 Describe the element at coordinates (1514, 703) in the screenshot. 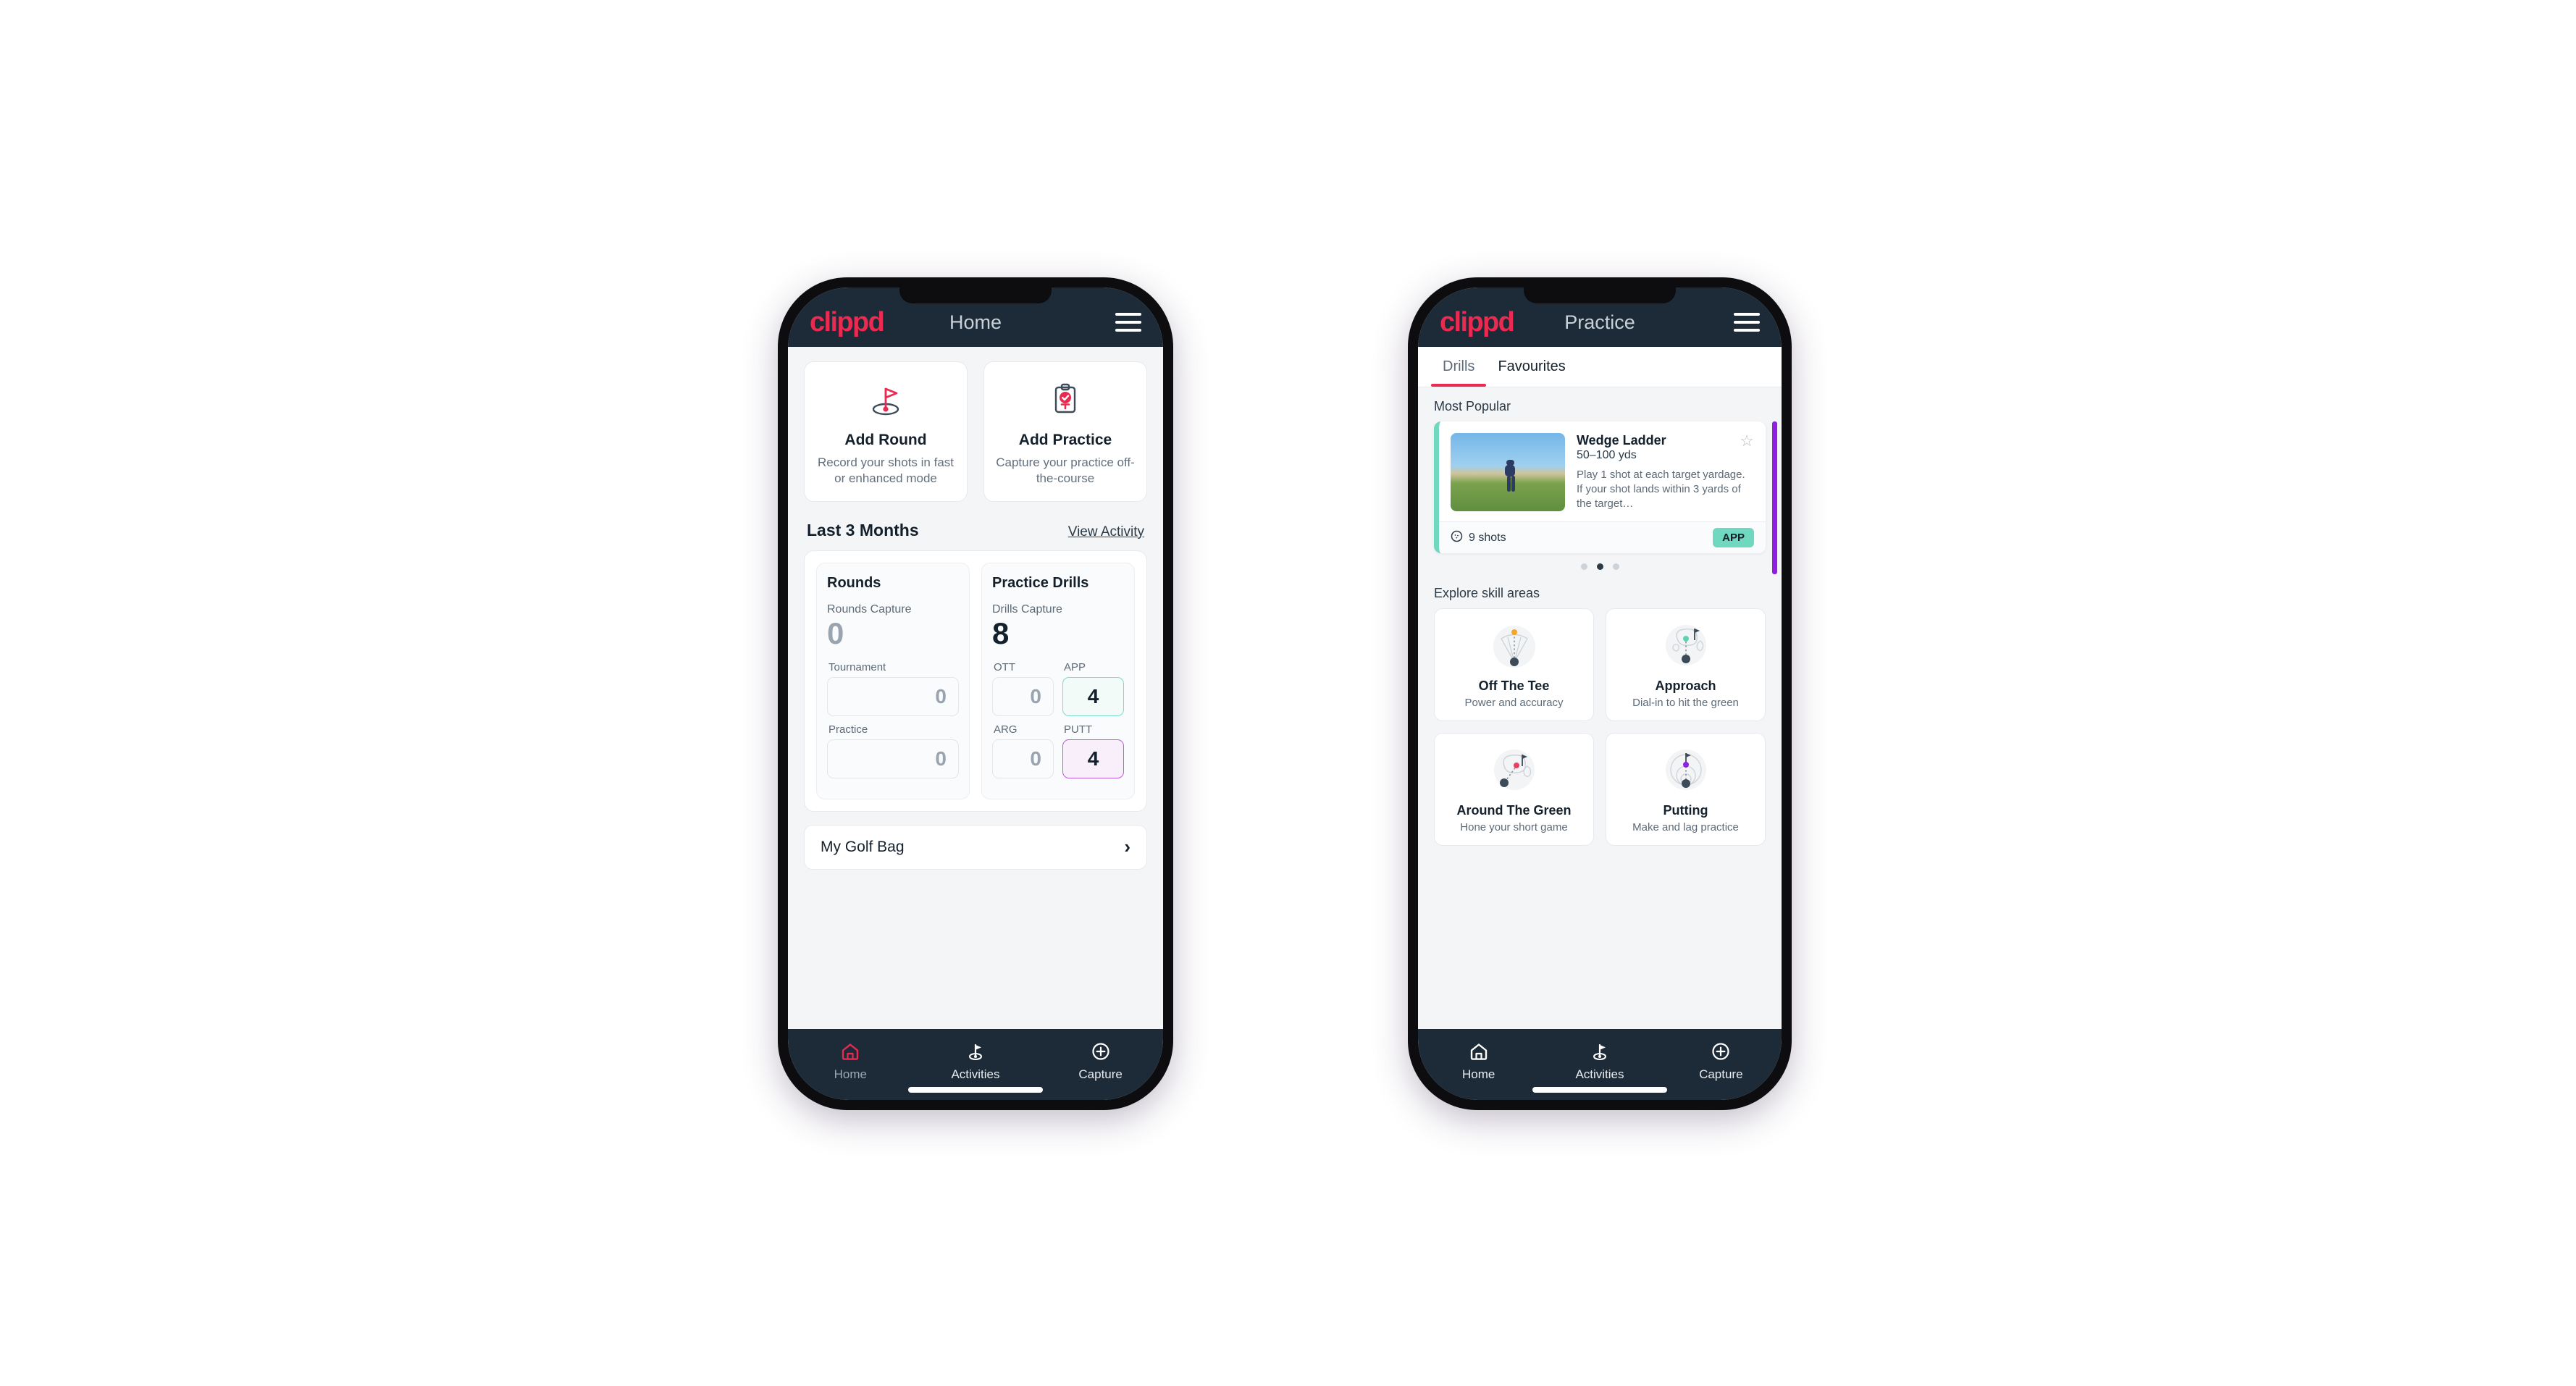

I see `skill-subtitle: Power and accuracy` at that location.